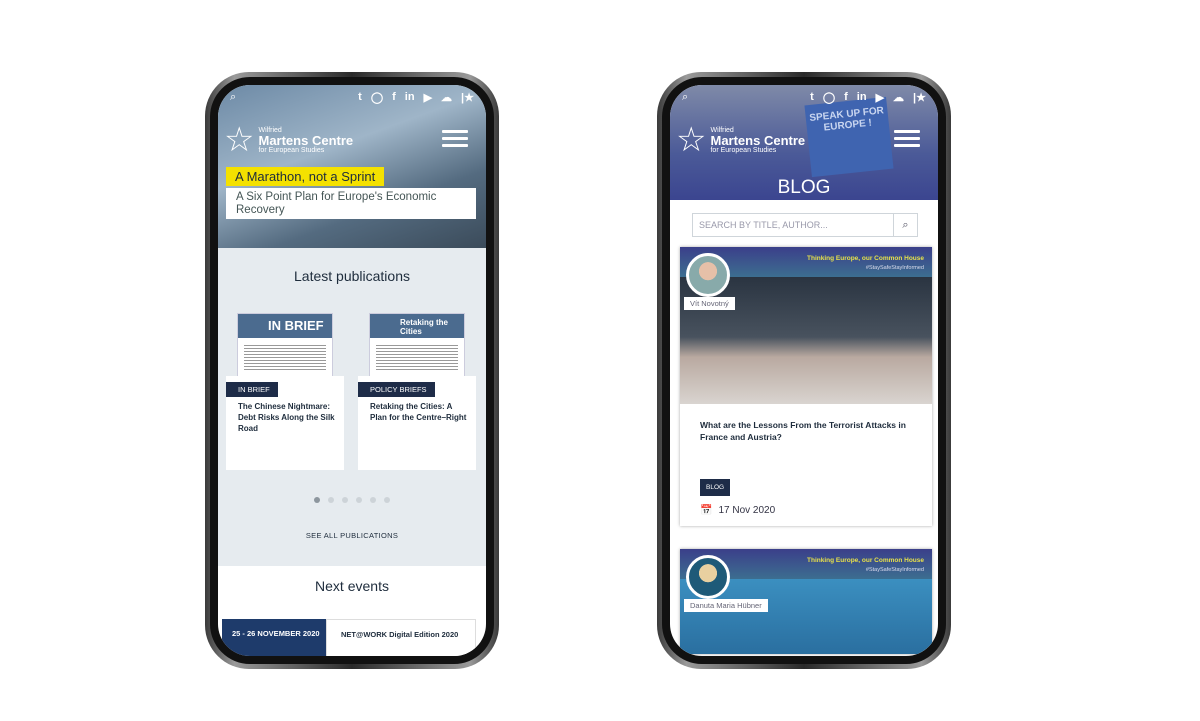 The height and width of the screenshot is (721, 1200). I want to click on page-title: BLOG, so click(804, 187).